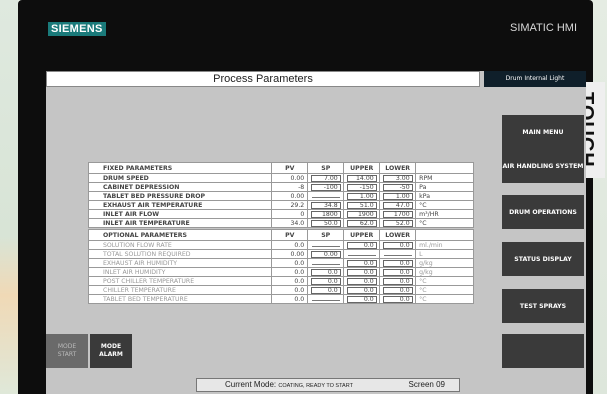 The image size is (607, 394). I want to click on unit-label: ml./min, so click(444, 245).